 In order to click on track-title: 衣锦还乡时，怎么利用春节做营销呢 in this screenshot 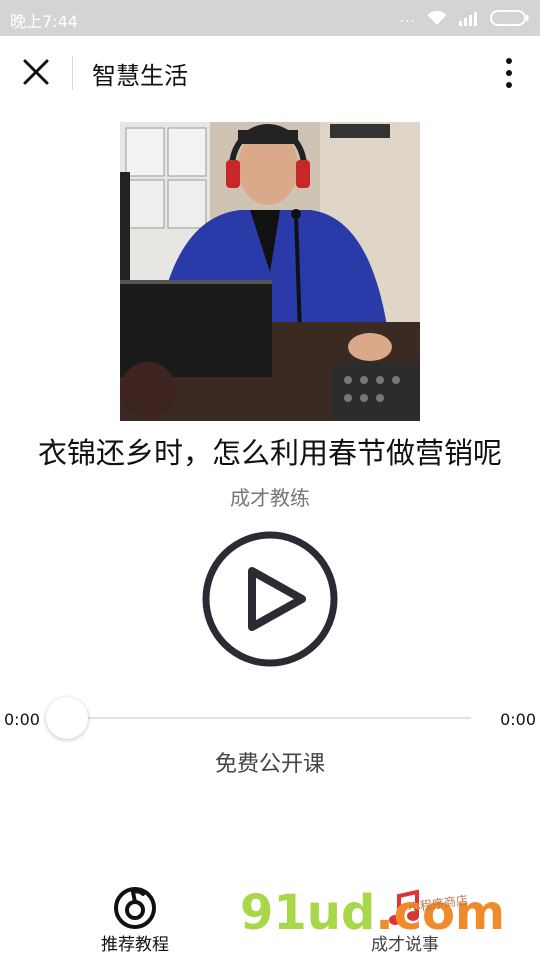, I will do `click(269, 453)`.